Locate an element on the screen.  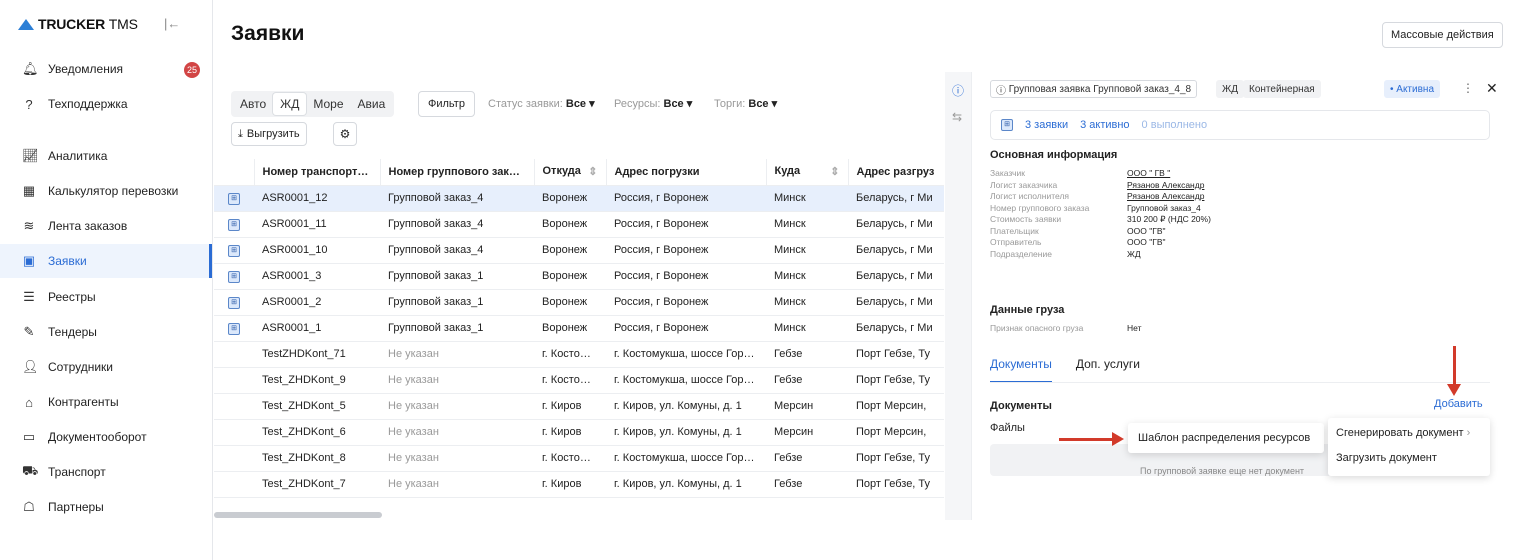
tab-mode: Авиа is located at coordinates (372, 104).